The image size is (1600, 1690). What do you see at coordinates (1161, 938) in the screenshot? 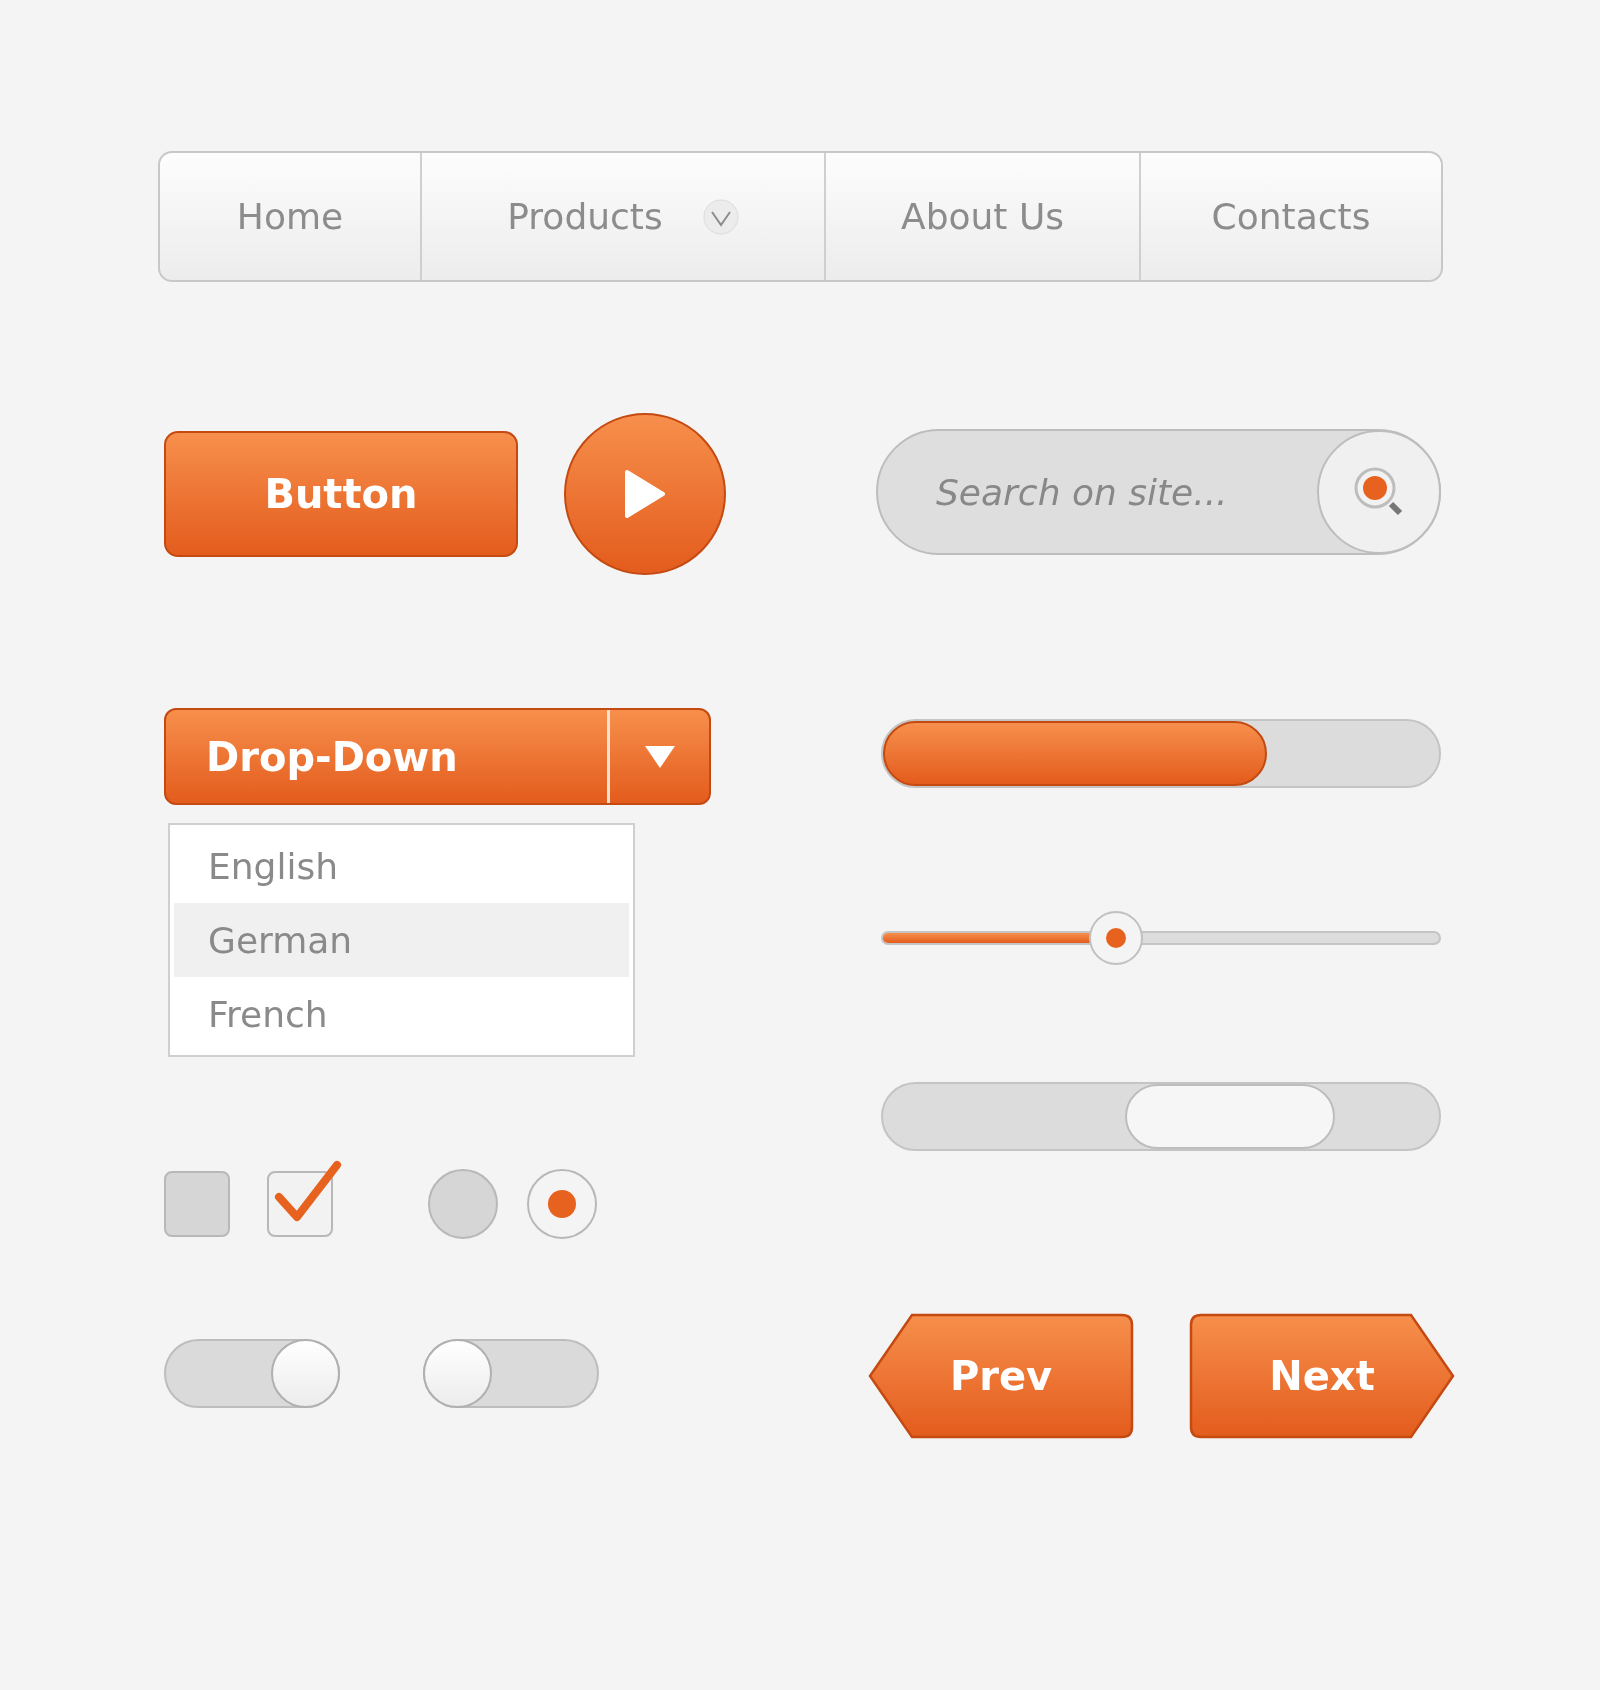
I see `slider` at bounding box center [1161, 938].